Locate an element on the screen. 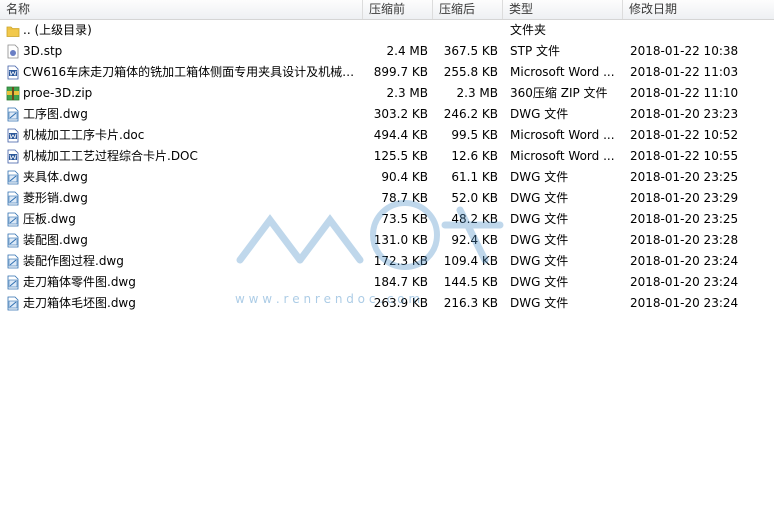  original-size: 92.4 KB is located at coordinates (474, 240).